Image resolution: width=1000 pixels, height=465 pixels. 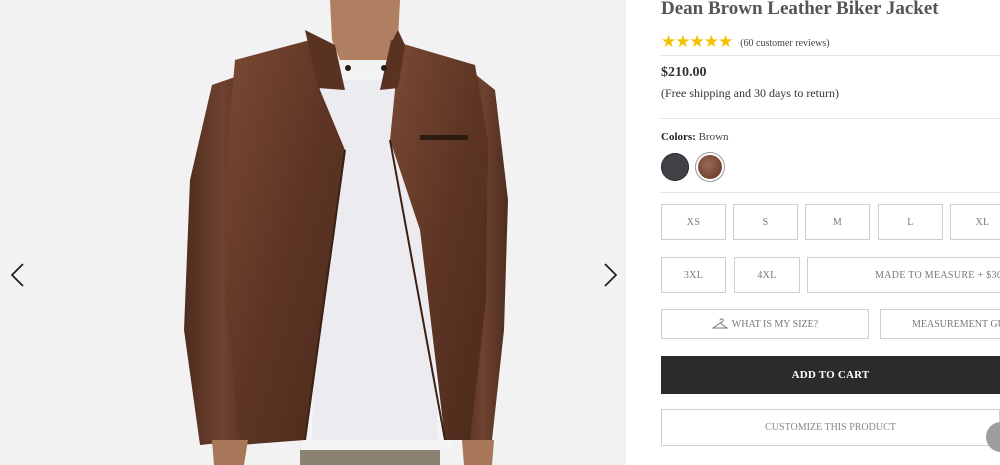 I want to click on color-swatch-black, so click(x=675, y=167).